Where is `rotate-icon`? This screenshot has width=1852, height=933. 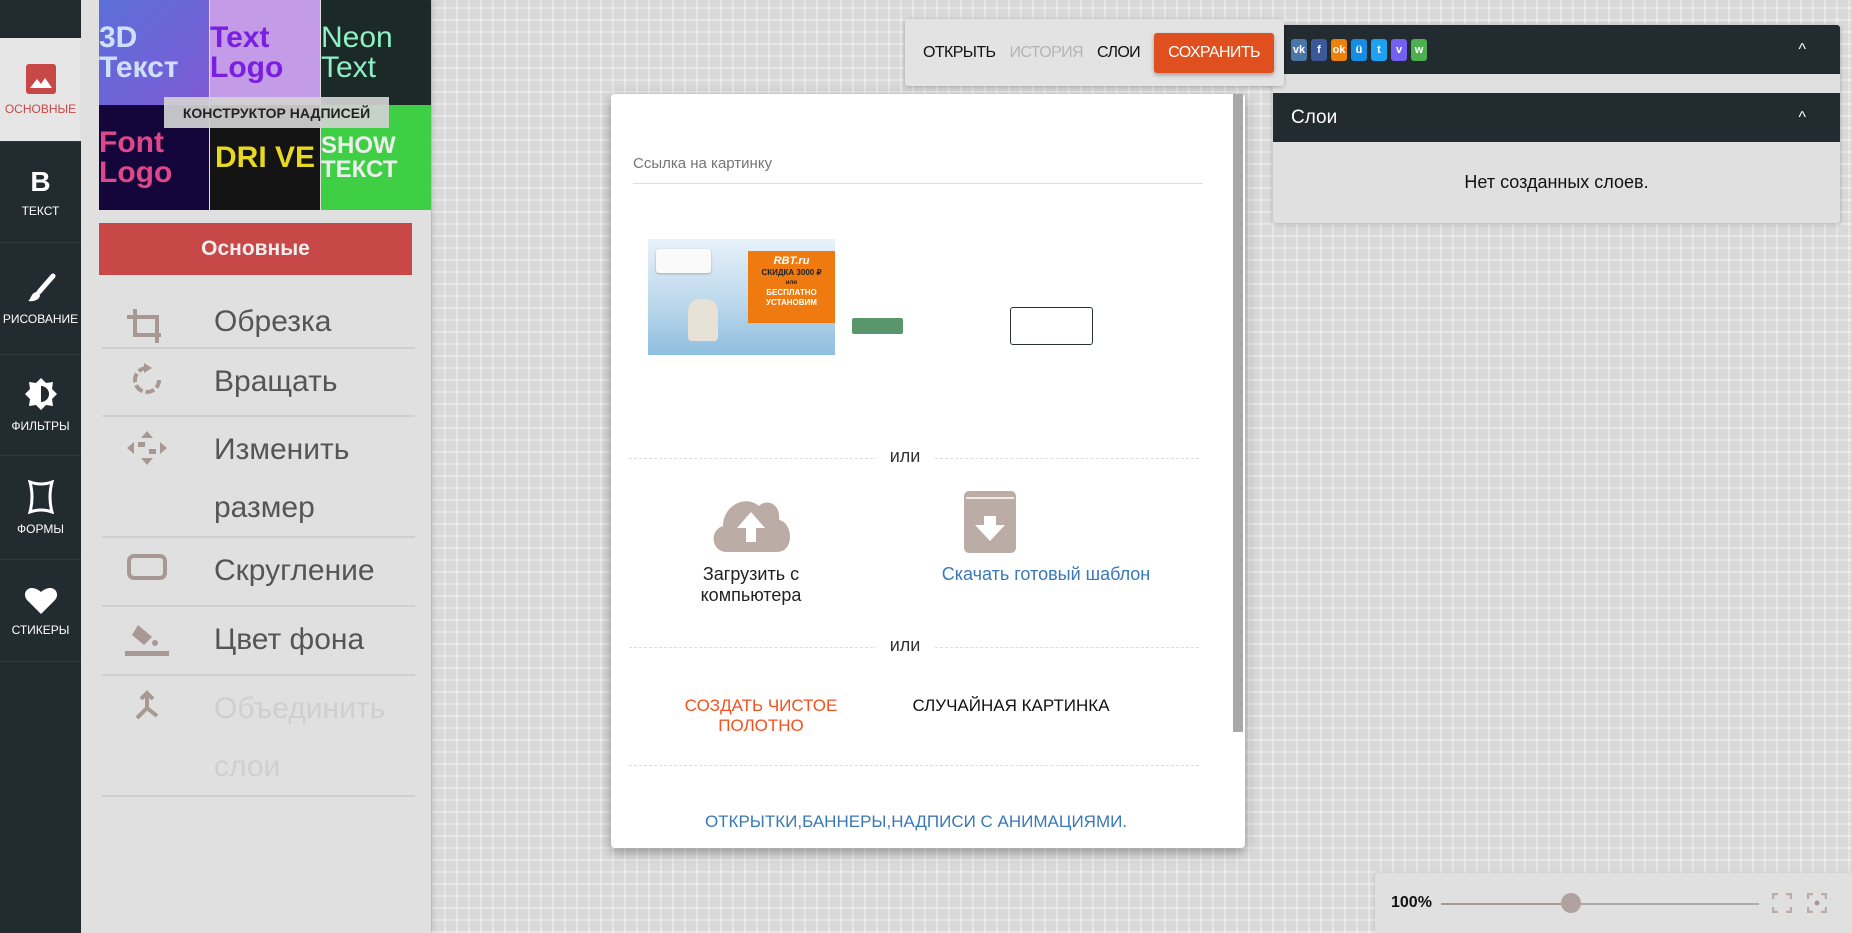
rotate-icon is located at coordinates (147, 373).